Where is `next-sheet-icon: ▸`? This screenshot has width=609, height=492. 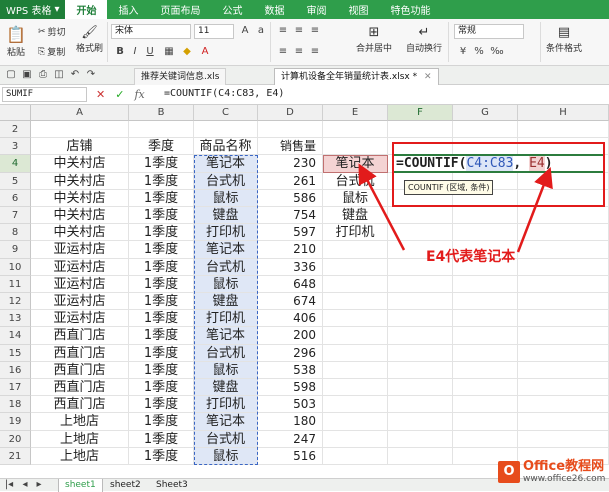
next-sheet-icon: ▸ is located at coordinates (39, 485).